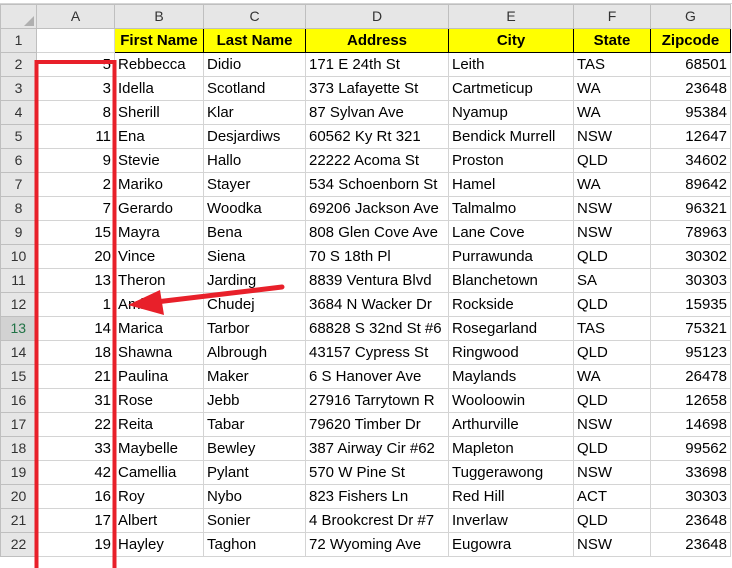  Describe the element at coordinates (75, 232) in the screenshot. I see `cell-col-a: 15` at that location.